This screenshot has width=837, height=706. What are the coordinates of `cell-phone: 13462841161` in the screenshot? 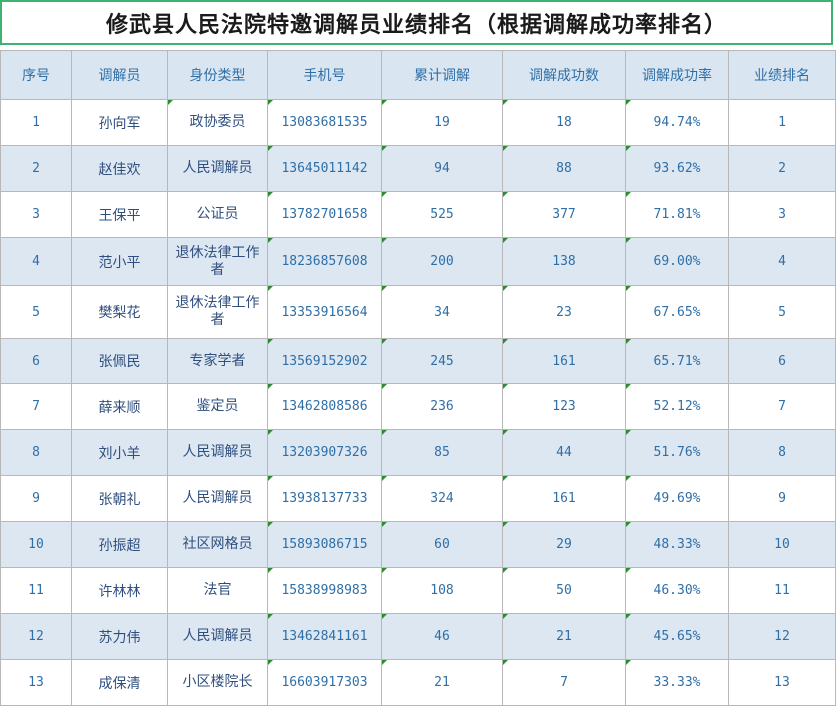 It's located at (324, 636).